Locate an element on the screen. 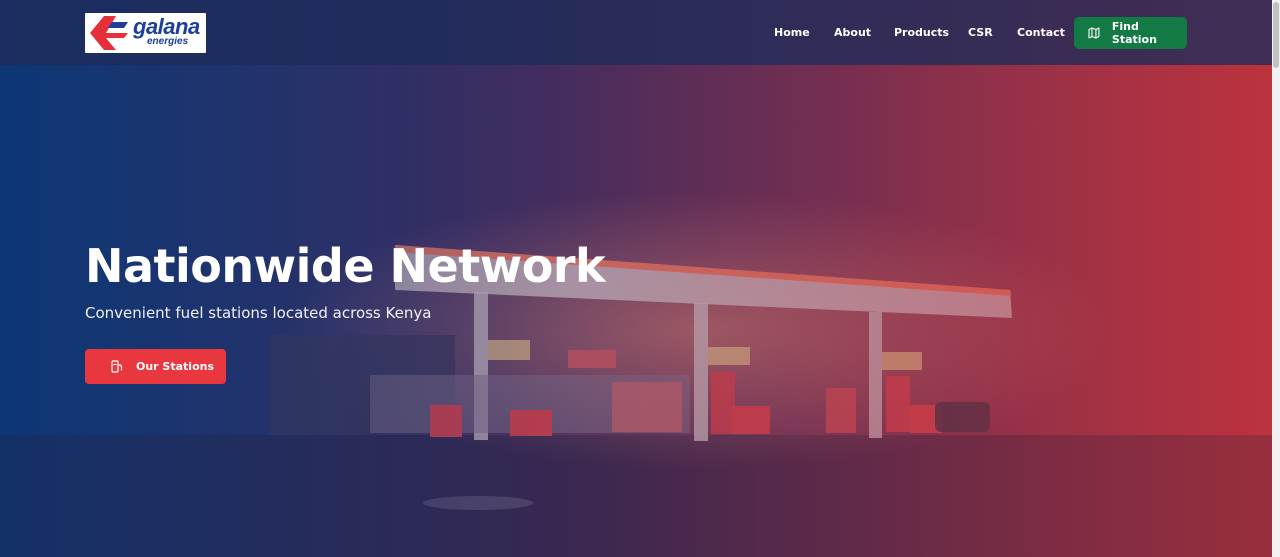 This screenshot has height=557, width=1280. hero-title: Nationwide Network is located at coordinates (345, 266).